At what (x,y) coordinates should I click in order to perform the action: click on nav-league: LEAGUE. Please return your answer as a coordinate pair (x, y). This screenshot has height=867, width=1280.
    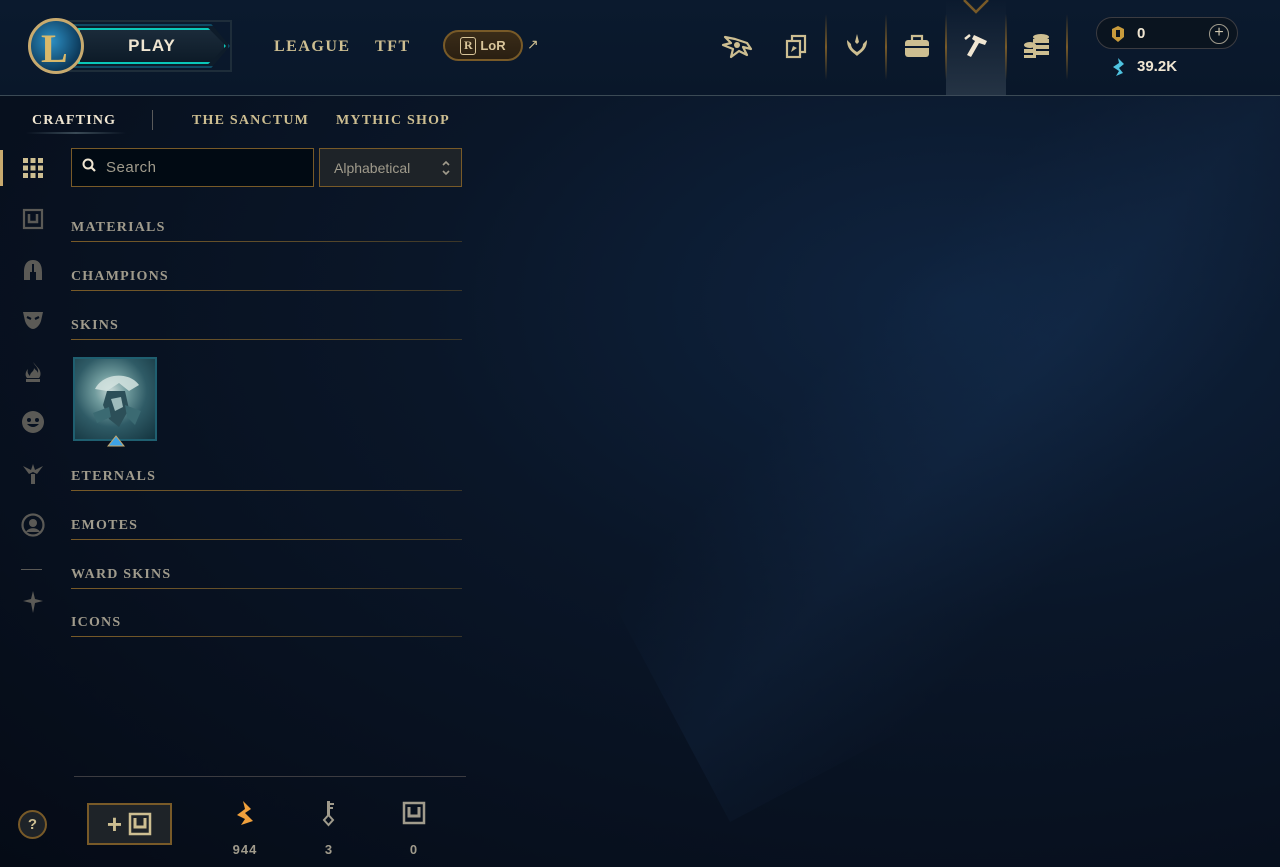
    Looking at the image, I should click on (312, 47).